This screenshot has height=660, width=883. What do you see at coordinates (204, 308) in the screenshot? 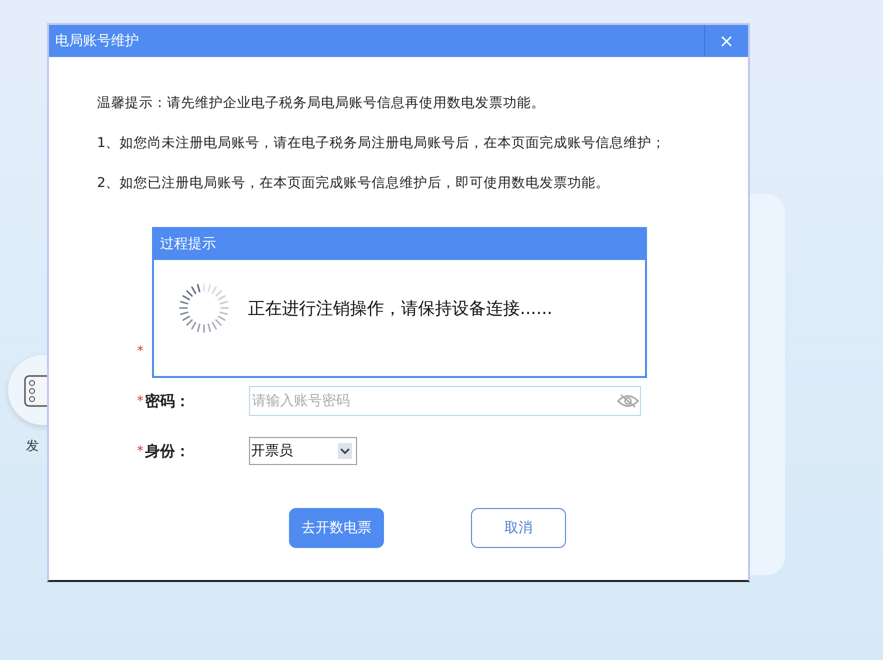
I see `loading-spinner-icon` at bounding box center [204, 308].